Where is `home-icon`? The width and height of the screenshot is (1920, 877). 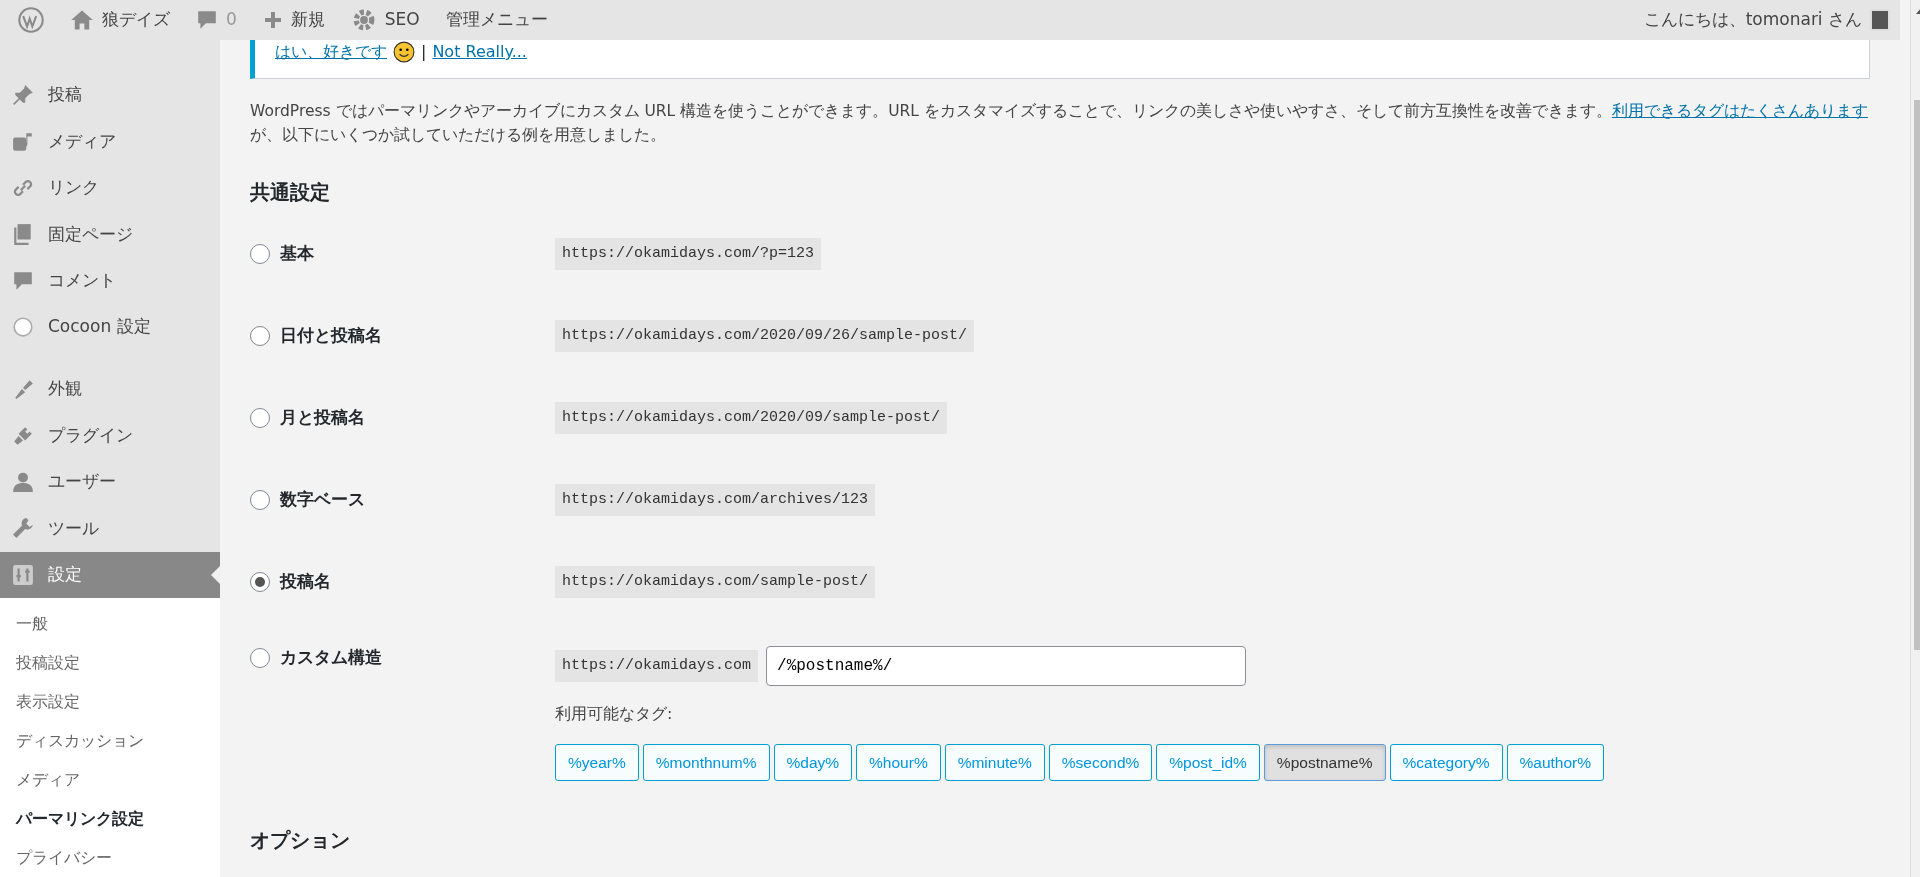
home-icon is located at coordinates (82, 20).